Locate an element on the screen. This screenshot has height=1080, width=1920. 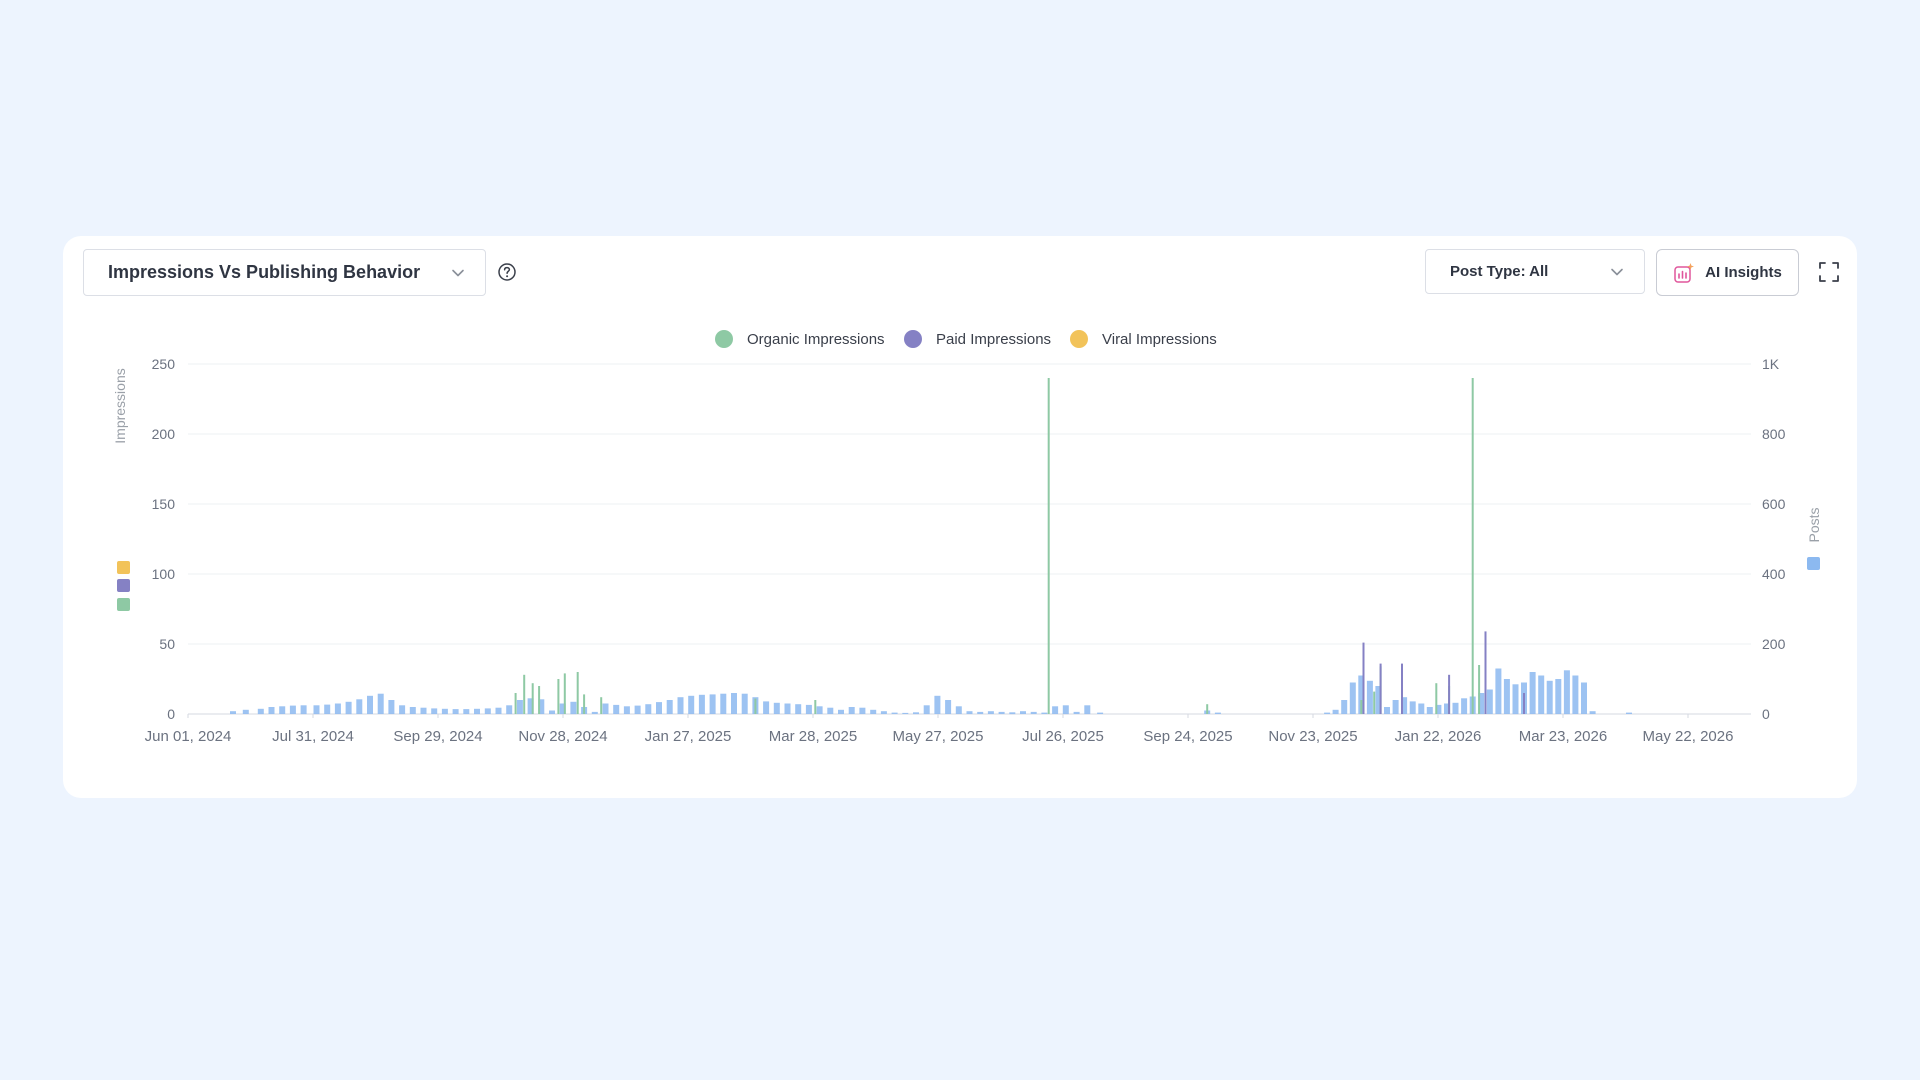
legend-swatch-viral is located at coordinates (123, 567).